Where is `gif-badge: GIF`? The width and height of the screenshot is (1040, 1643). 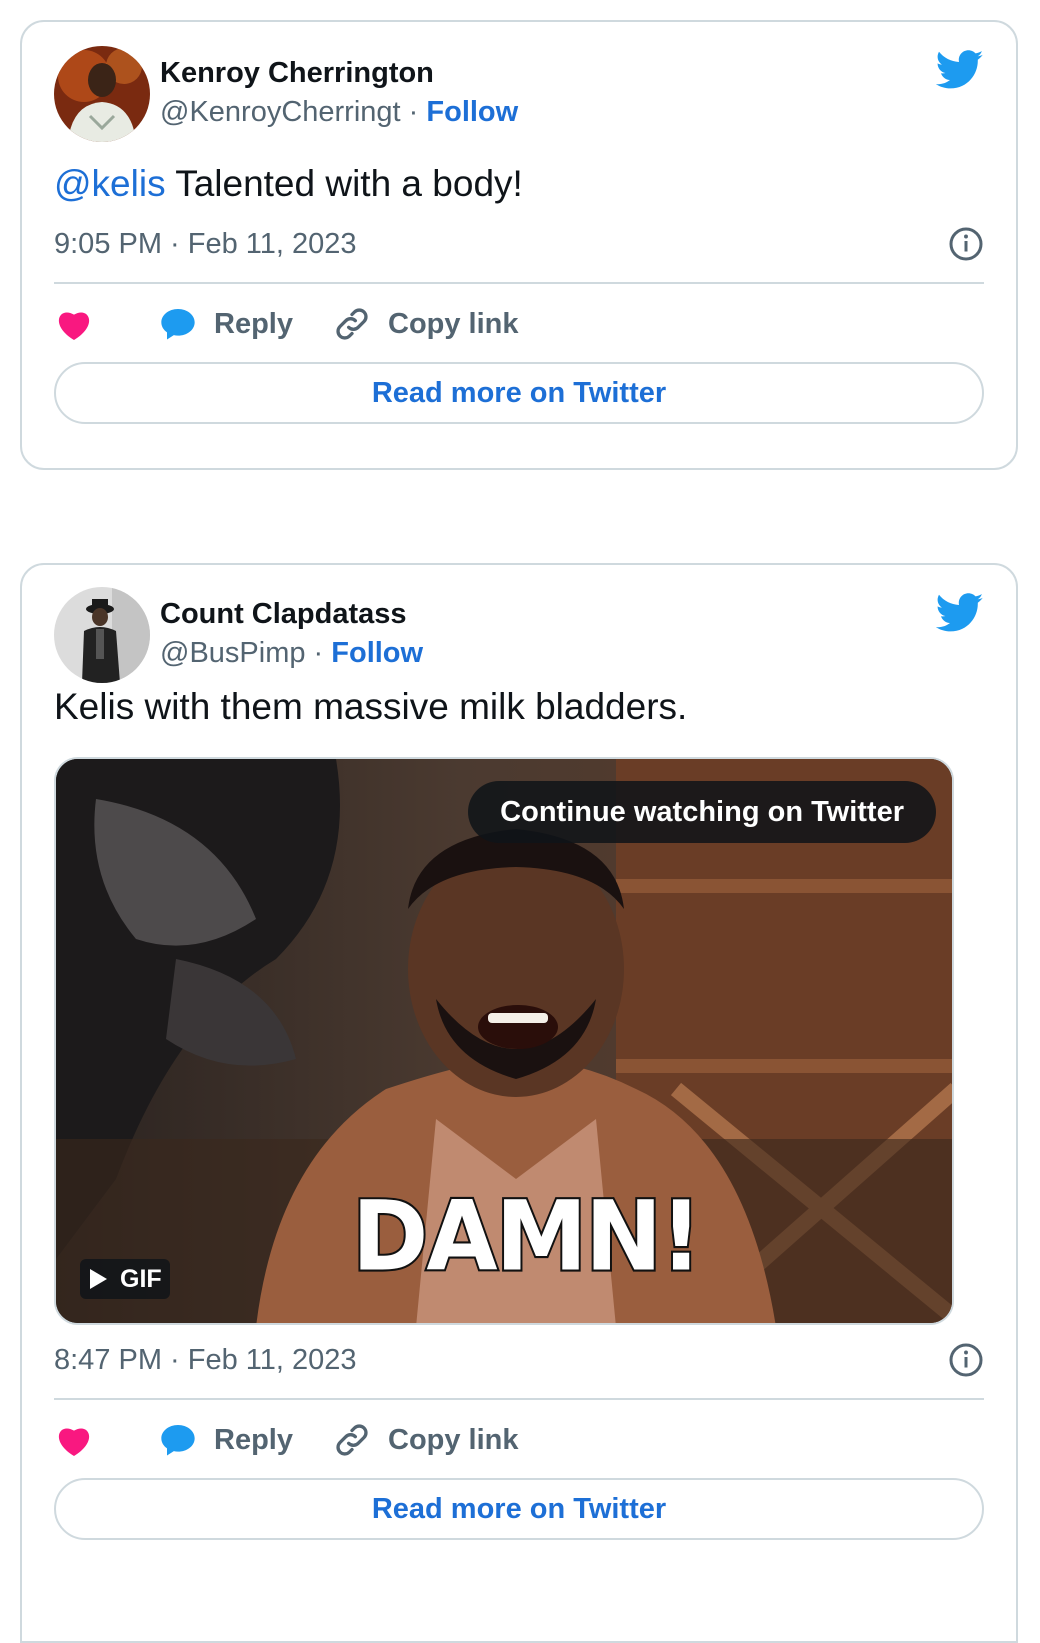 gif-badge: GIF is located at coordinates (125, 1279).